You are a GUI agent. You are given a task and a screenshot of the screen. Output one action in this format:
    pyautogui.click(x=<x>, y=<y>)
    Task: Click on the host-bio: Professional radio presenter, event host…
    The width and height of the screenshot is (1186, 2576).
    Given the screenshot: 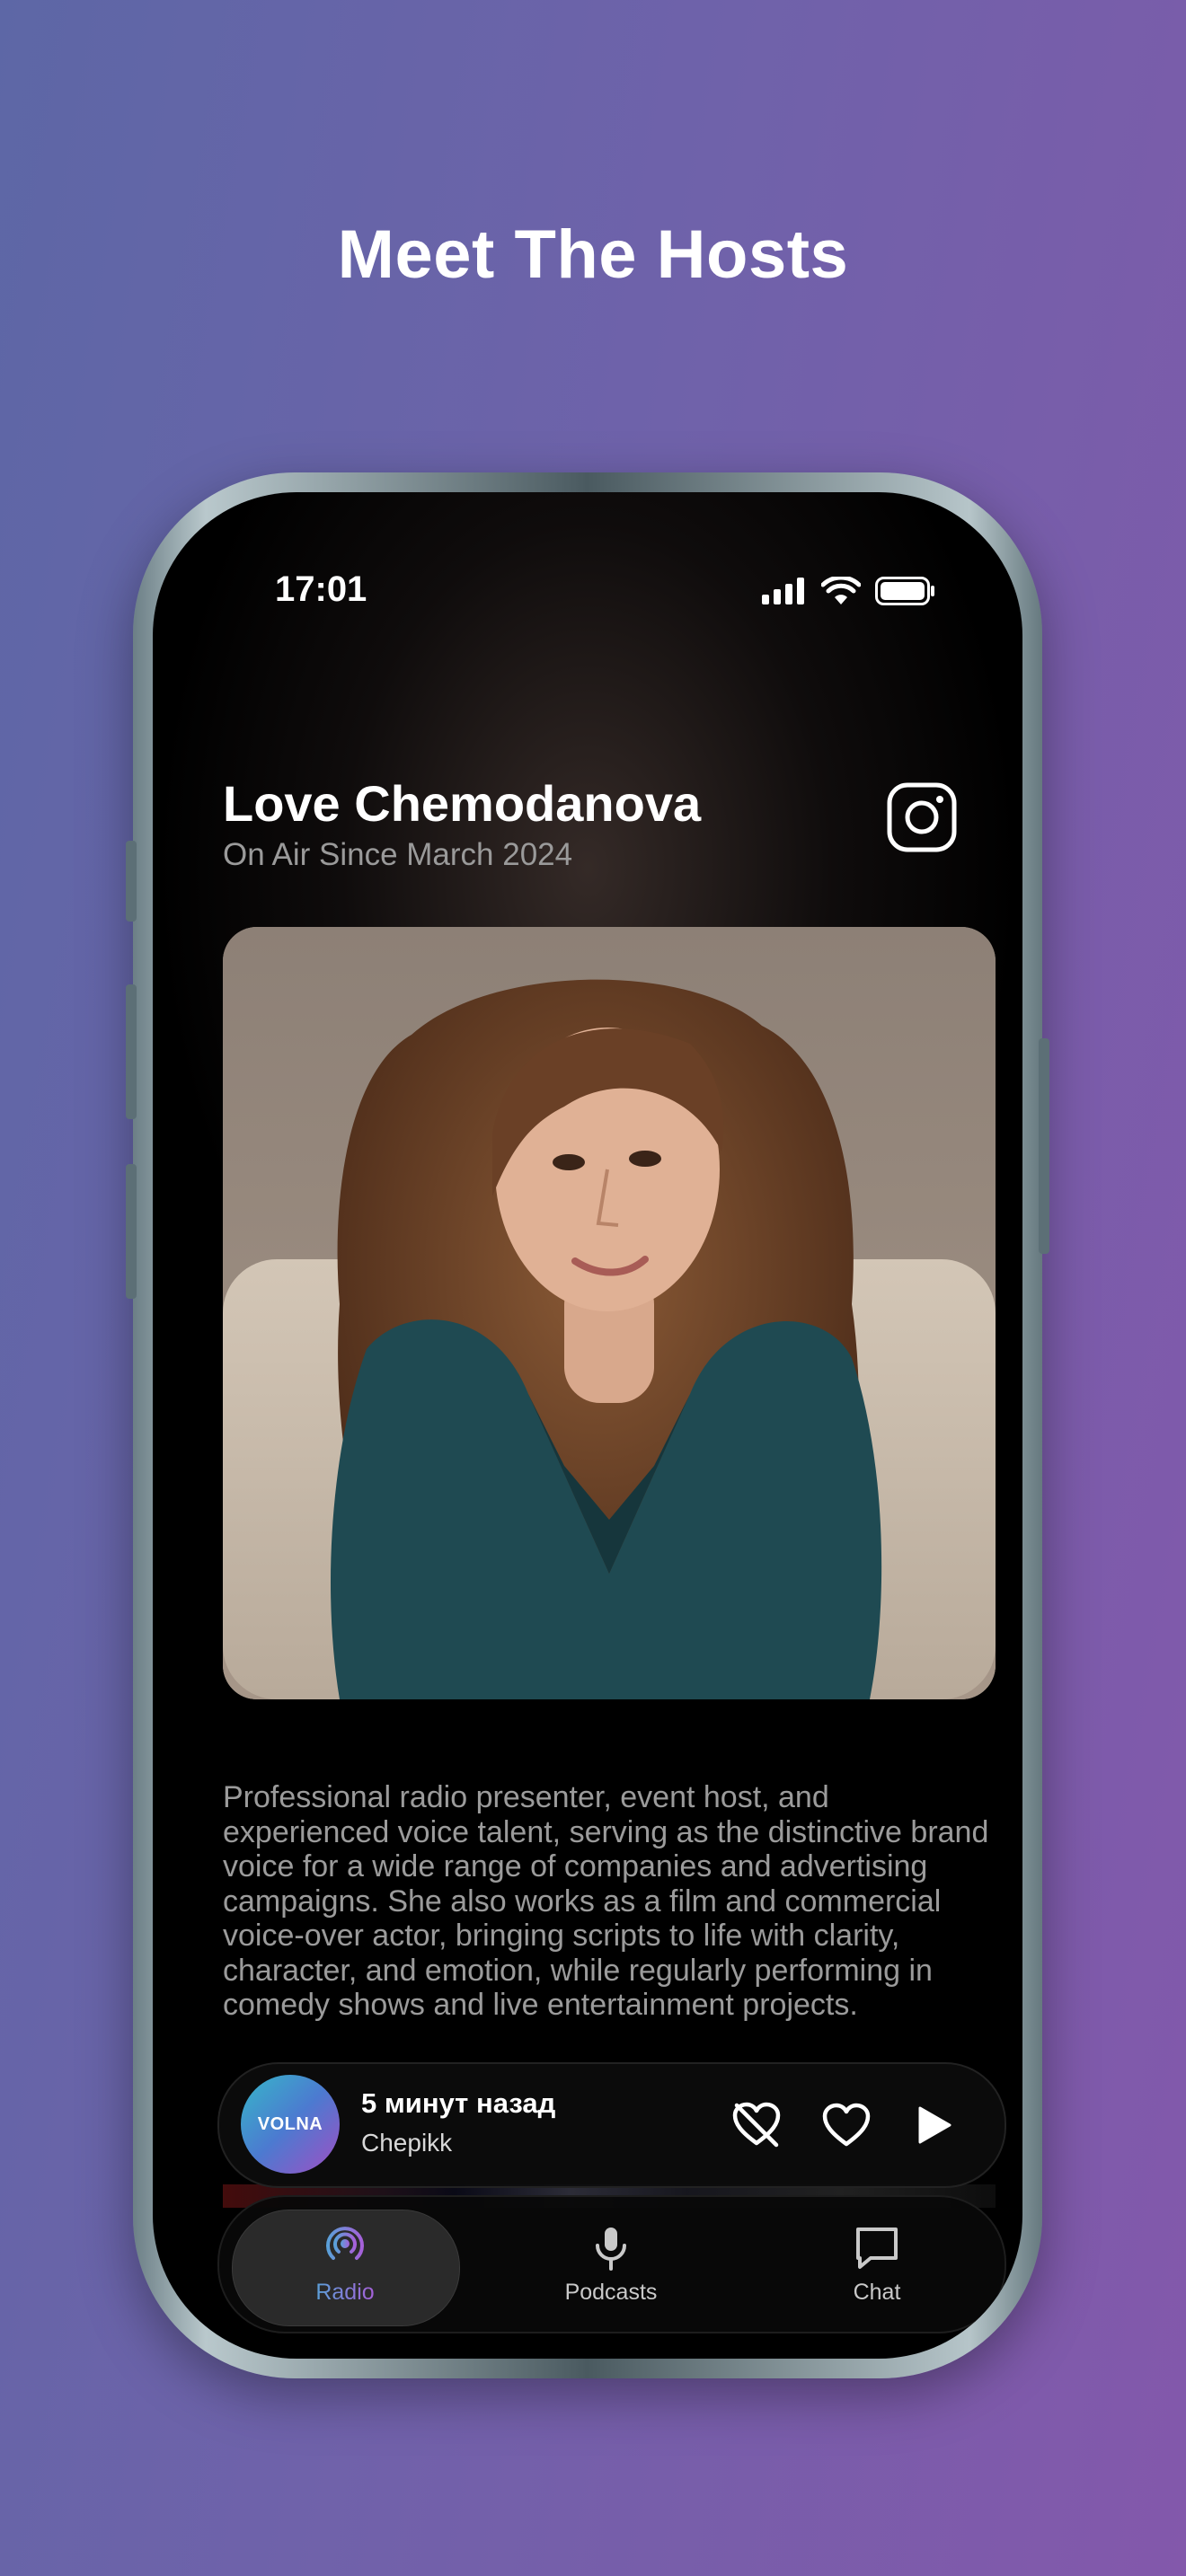 What is the action you would take?
    pyautogui.click(x=606, y=1901)
    